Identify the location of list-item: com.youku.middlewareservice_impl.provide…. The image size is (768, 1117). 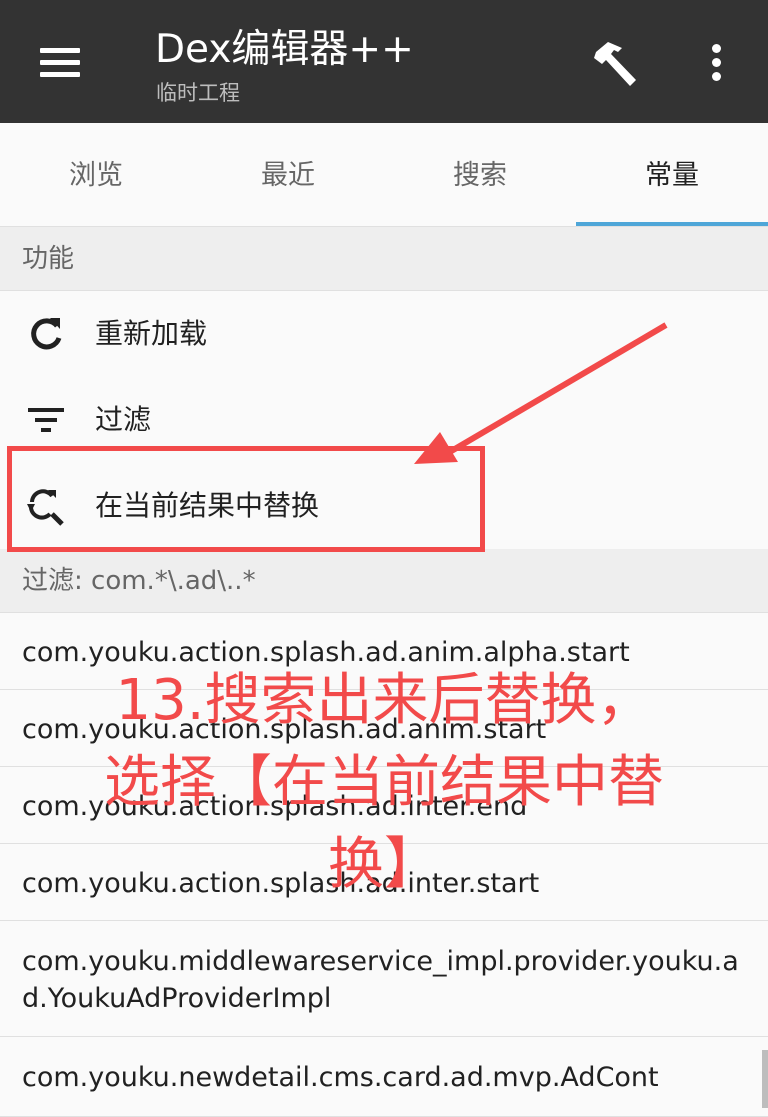
(384, 979).